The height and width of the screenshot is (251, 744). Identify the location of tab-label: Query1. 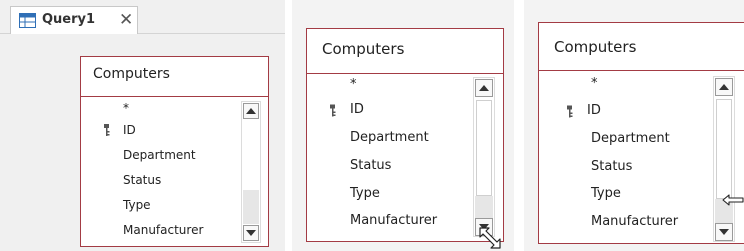
(69, 19).